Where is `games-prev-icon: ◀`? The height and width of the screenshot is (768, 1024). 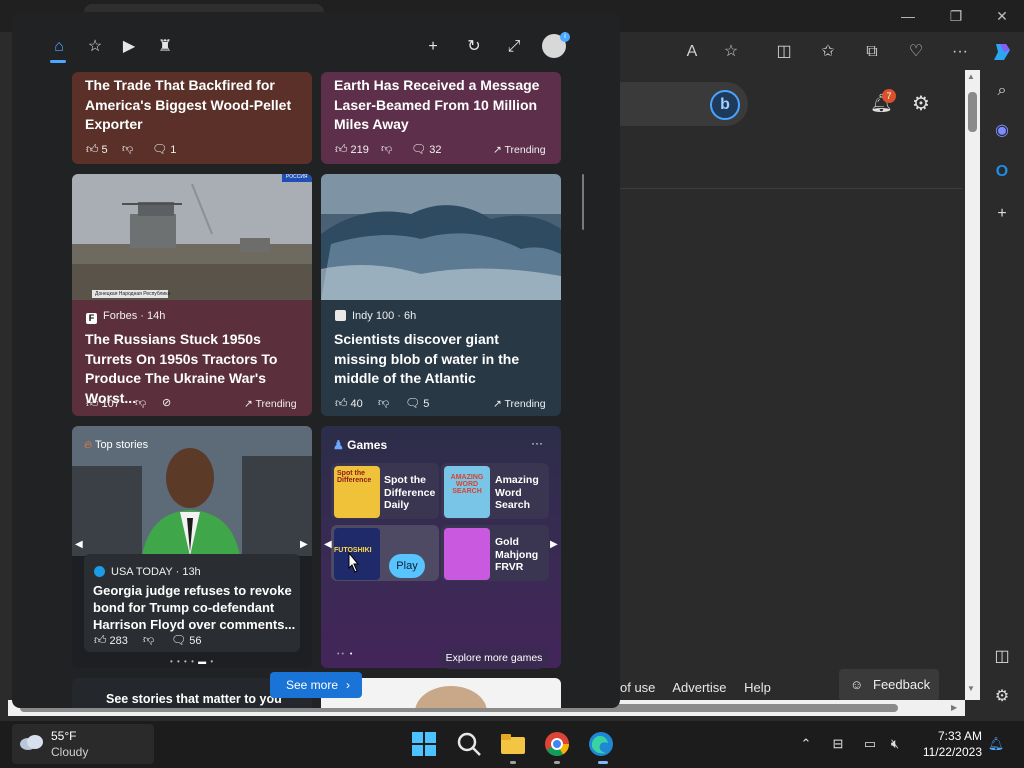 games-prev-icon: ◀ is located at coordinates (328, 544).